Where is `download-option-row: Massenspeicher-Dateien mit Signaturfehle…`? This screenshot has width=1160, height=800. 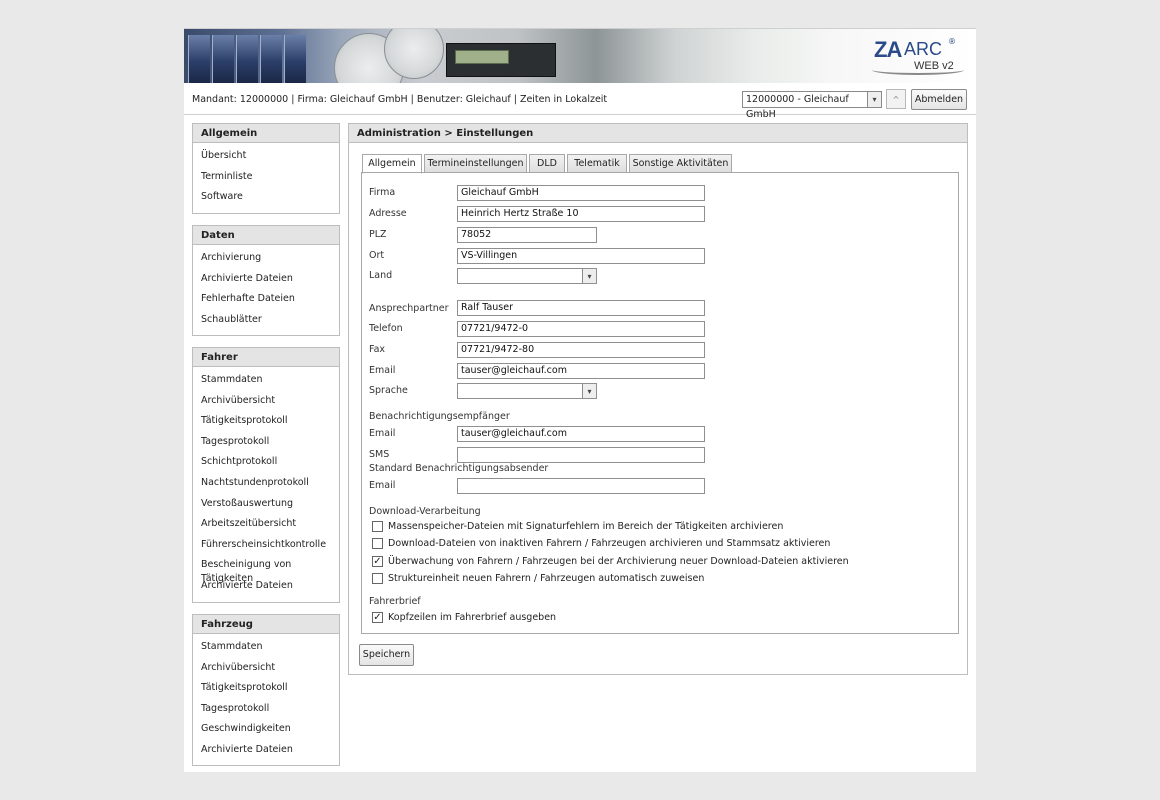 download-option-row: Massenspeicher-Dateien mit Signaturfehle… is located at coordinates (577, 526).